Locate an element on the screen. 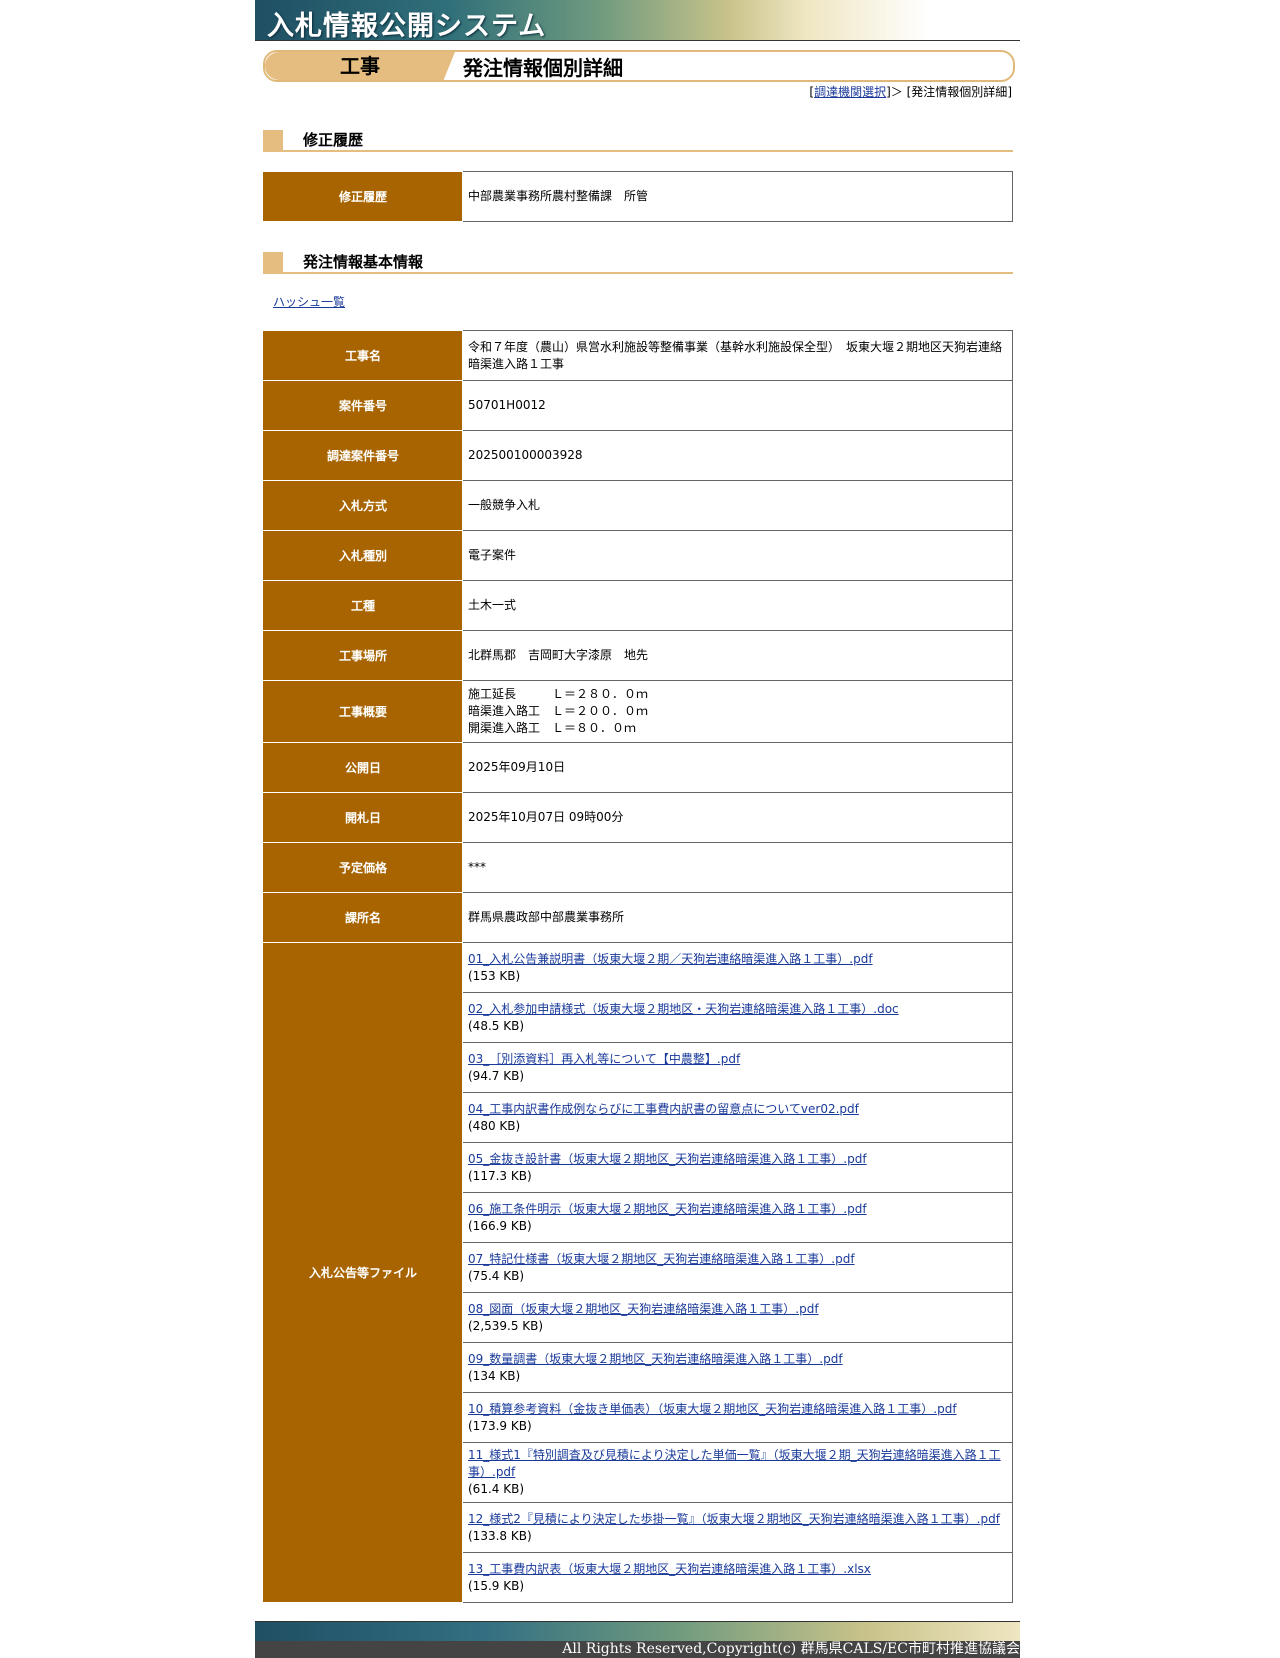 The width and height of the screenshot is (1280, 1658). section-heading-revision: 修正履歴 is located at coordinates (638, 141).